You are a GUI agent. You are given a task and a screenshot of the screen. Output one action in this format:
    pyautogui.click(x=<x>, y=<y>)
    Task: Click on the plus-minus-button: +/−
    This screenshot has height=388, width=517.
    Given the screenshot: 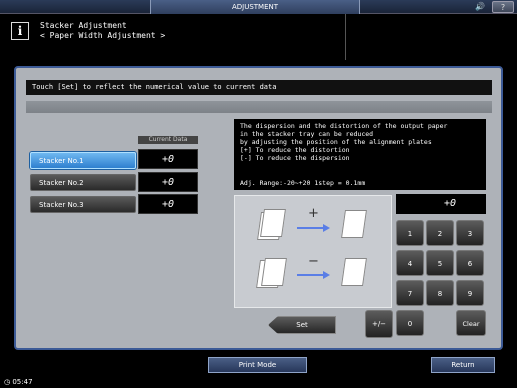 What is the action you would take?
    pyautogui.click(x=379, y=324)
    